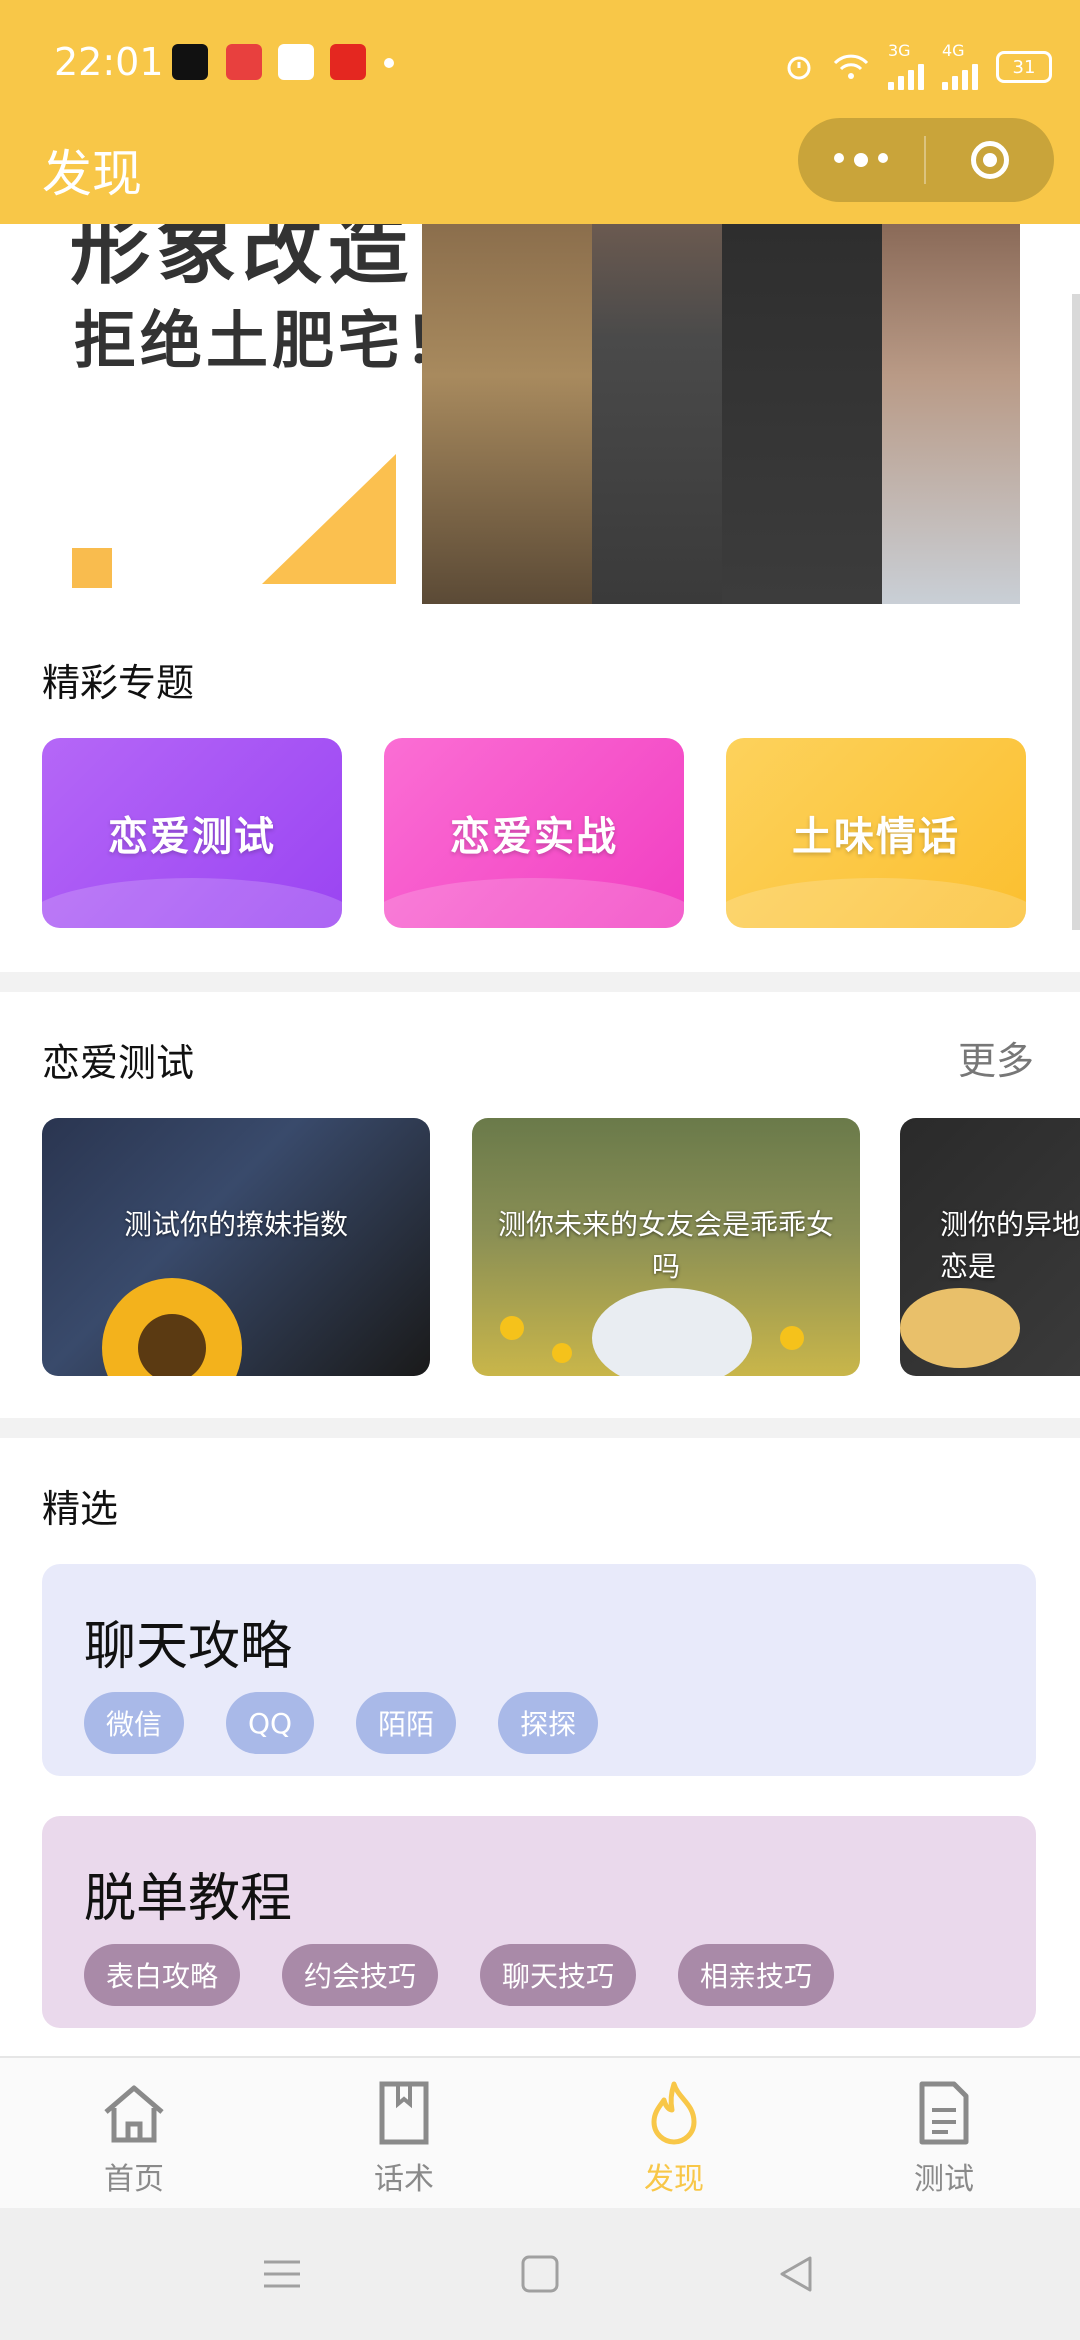 The height and width of the screenshot is (2340, 1080). I want to click on topic-love-test: 恋爱测试, so click(192, 833).